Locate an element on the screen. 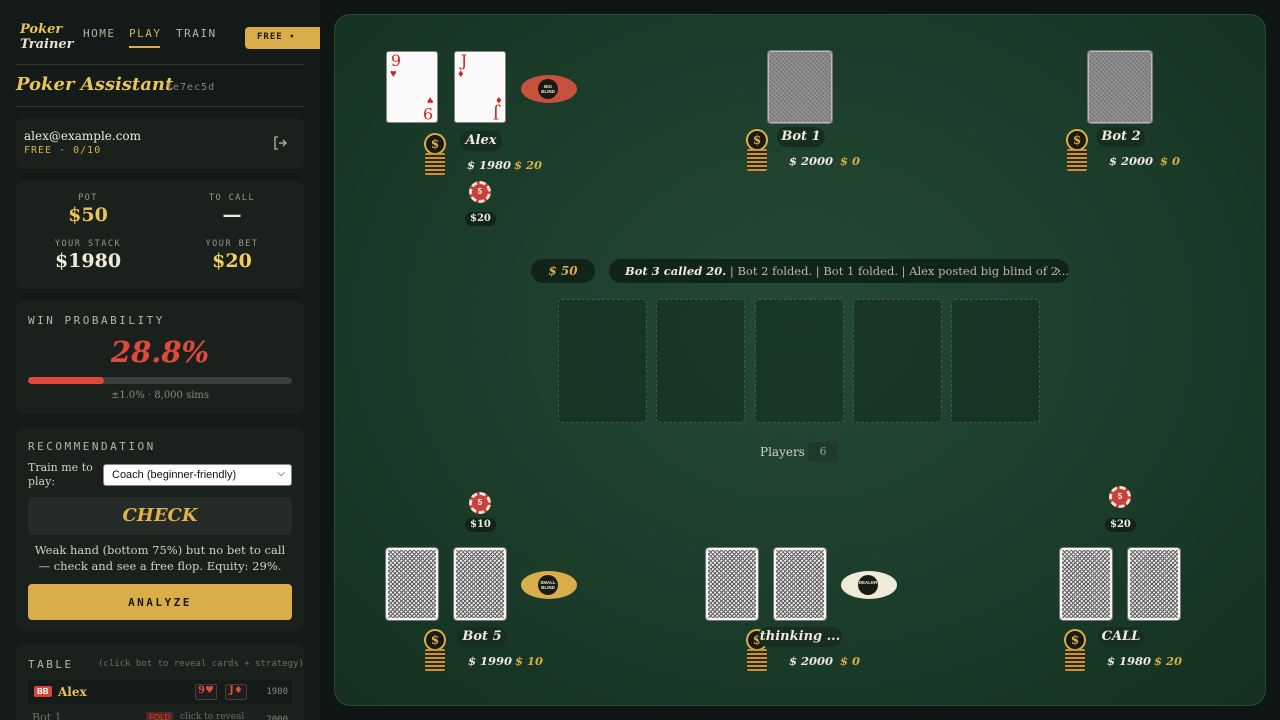  table-hint: (click bot to reveal cards + strategy) is located at coordinates (201, 664).